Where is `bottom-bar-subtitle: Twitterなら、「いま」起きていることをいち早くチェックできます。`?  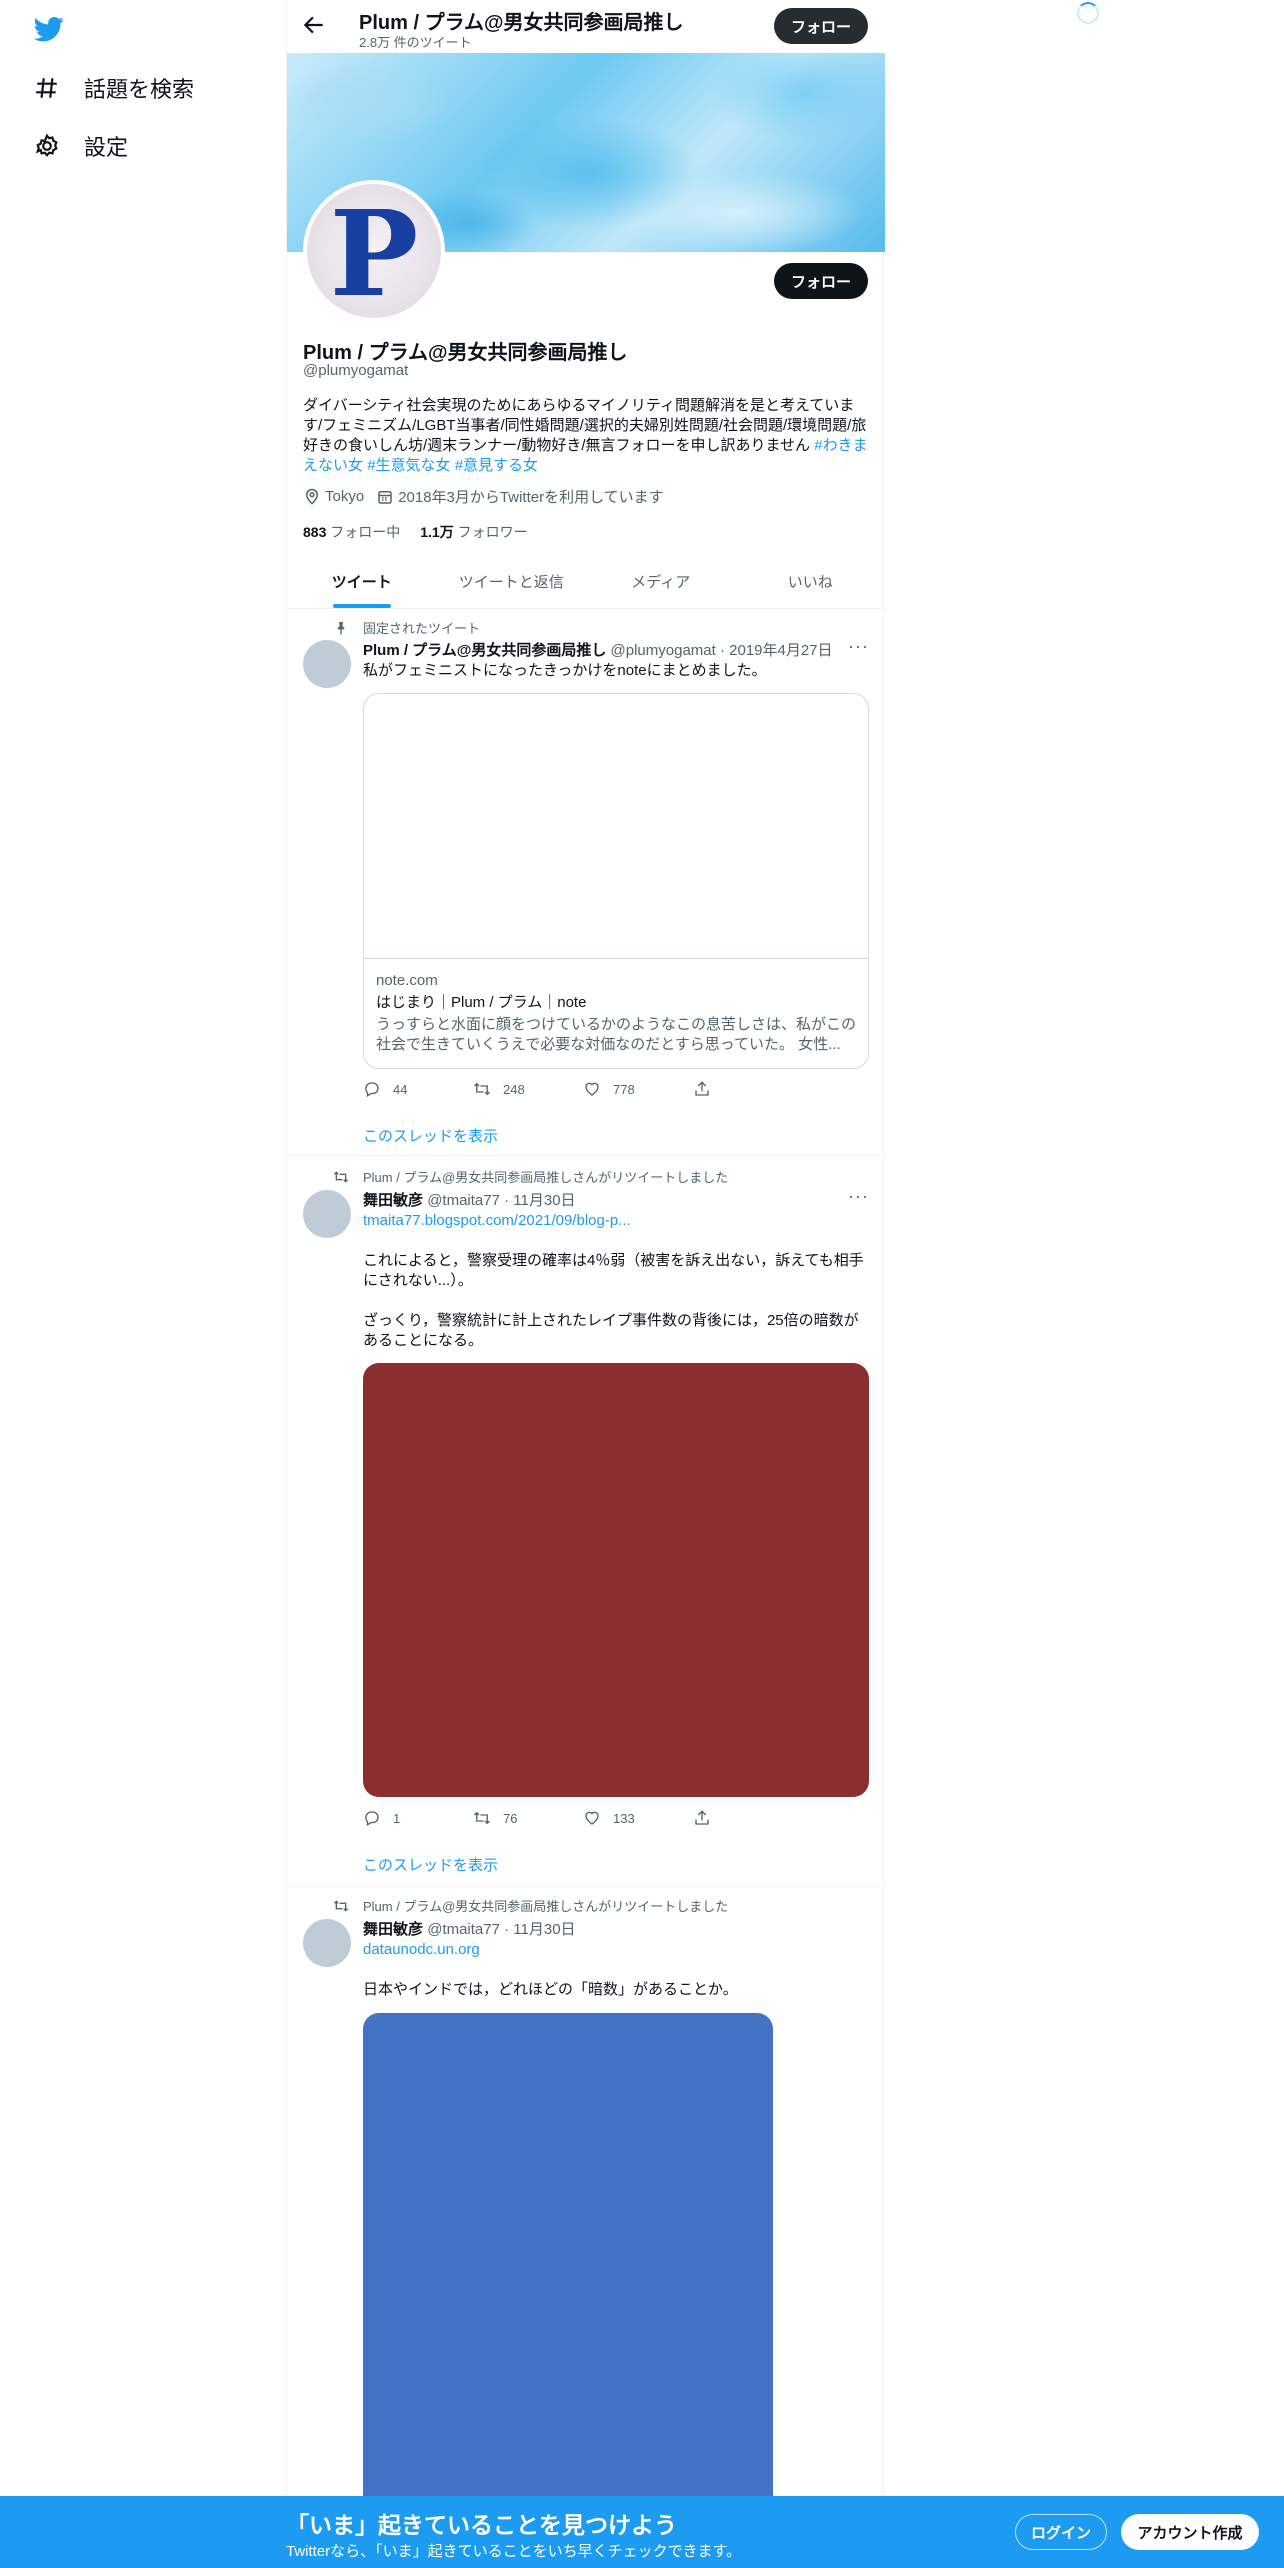 bottom-bar-subtitle: Twitterなら、「いま」起きていることをいち早くチェックできます。 is located at coordinates (514, 2551).